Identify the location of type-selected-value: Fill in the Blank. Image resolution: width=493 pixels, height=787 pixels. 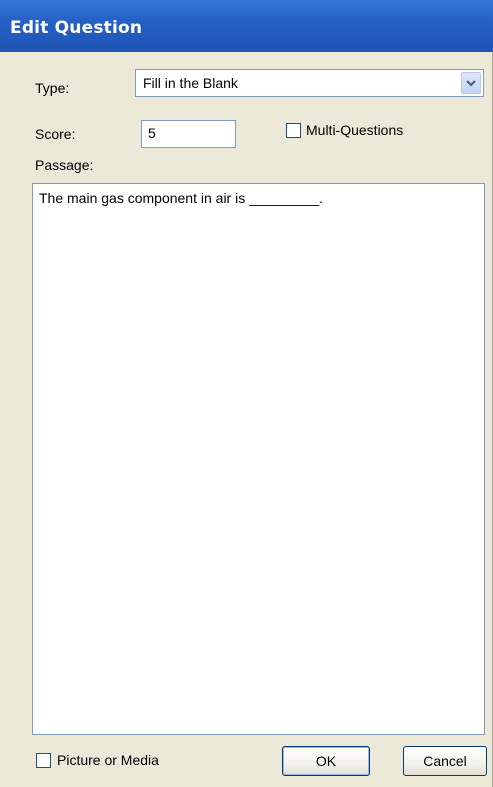
(190, 83).